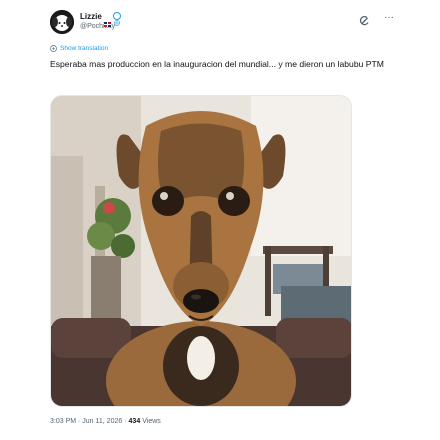  What do you see at coordinates (135, 421) in the screenshot?
I see `views-count: 434` at bounding box center [135, 421].